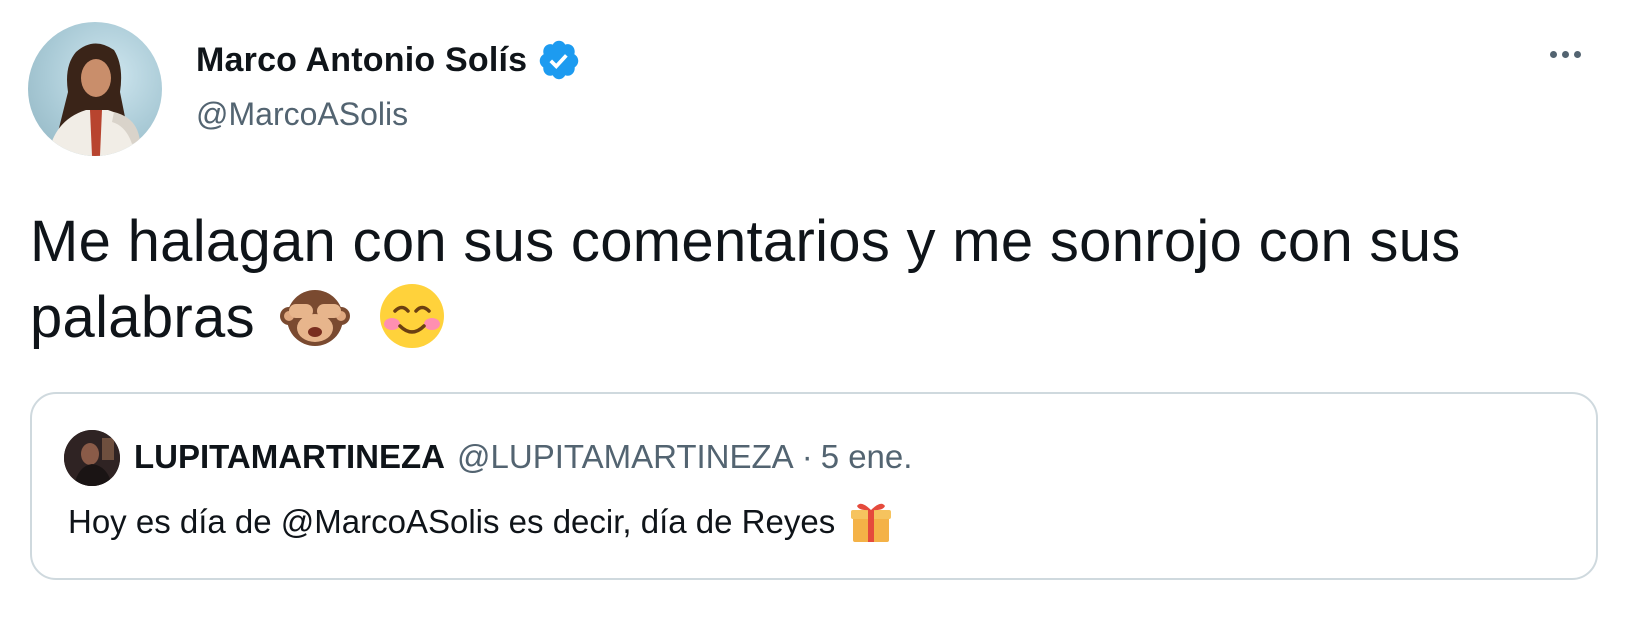 The image size is (1632, 620). Describe the element at coordinates (302, 114) in the screenshot. I see `author-handle: @MarcoASolis` at that location.